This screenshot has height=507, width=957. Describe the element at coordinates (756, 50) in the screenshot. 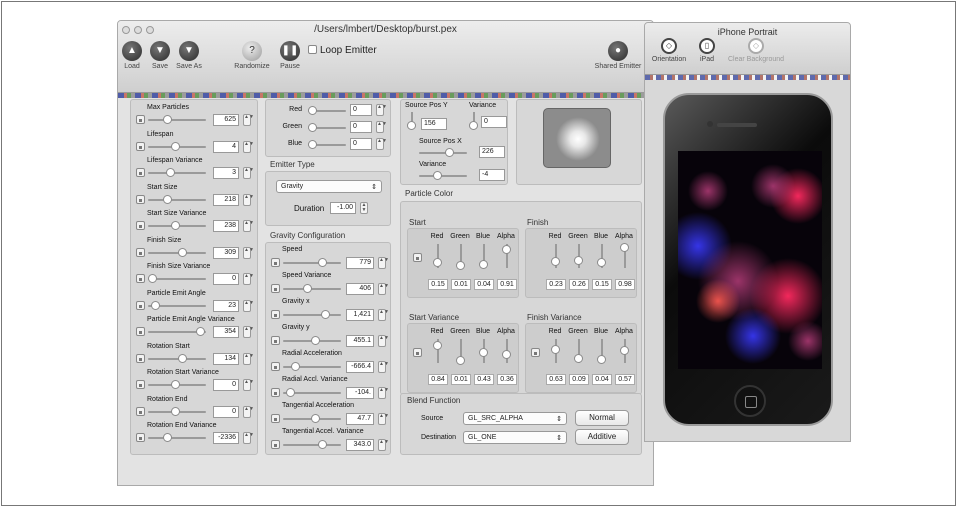

I see `clear-background-button: ◇ Clear Background` at that location.